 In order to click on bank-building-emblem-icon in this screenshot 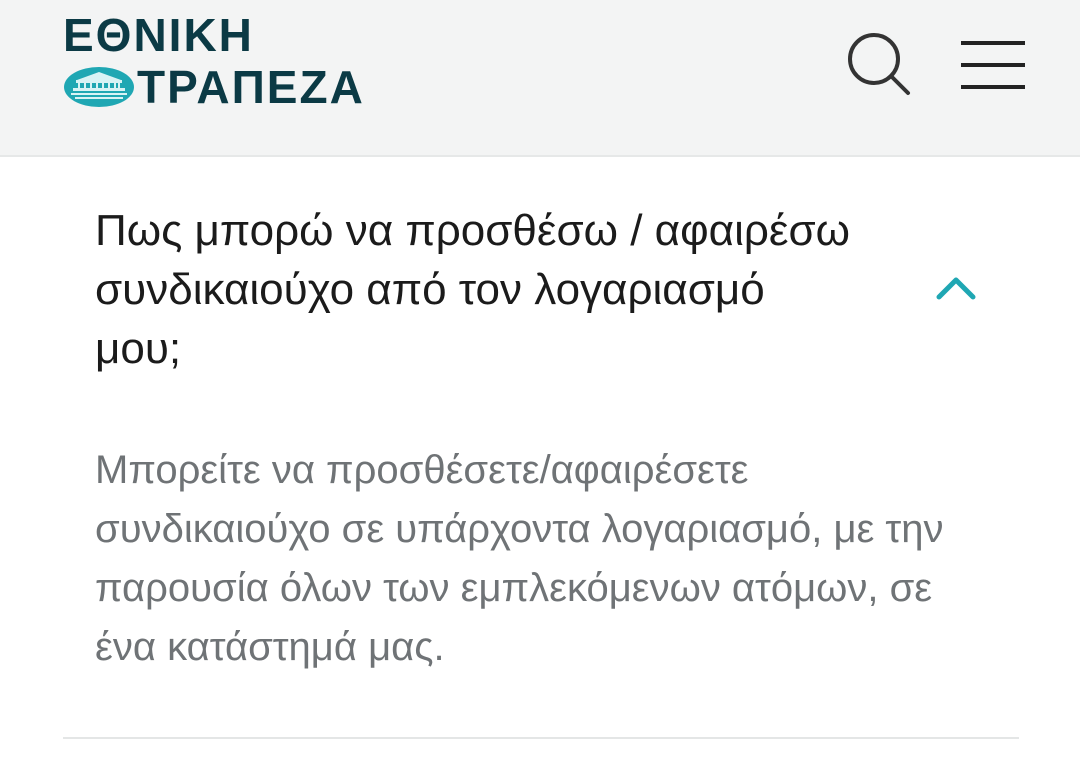, I will do `click(99, 87)`.